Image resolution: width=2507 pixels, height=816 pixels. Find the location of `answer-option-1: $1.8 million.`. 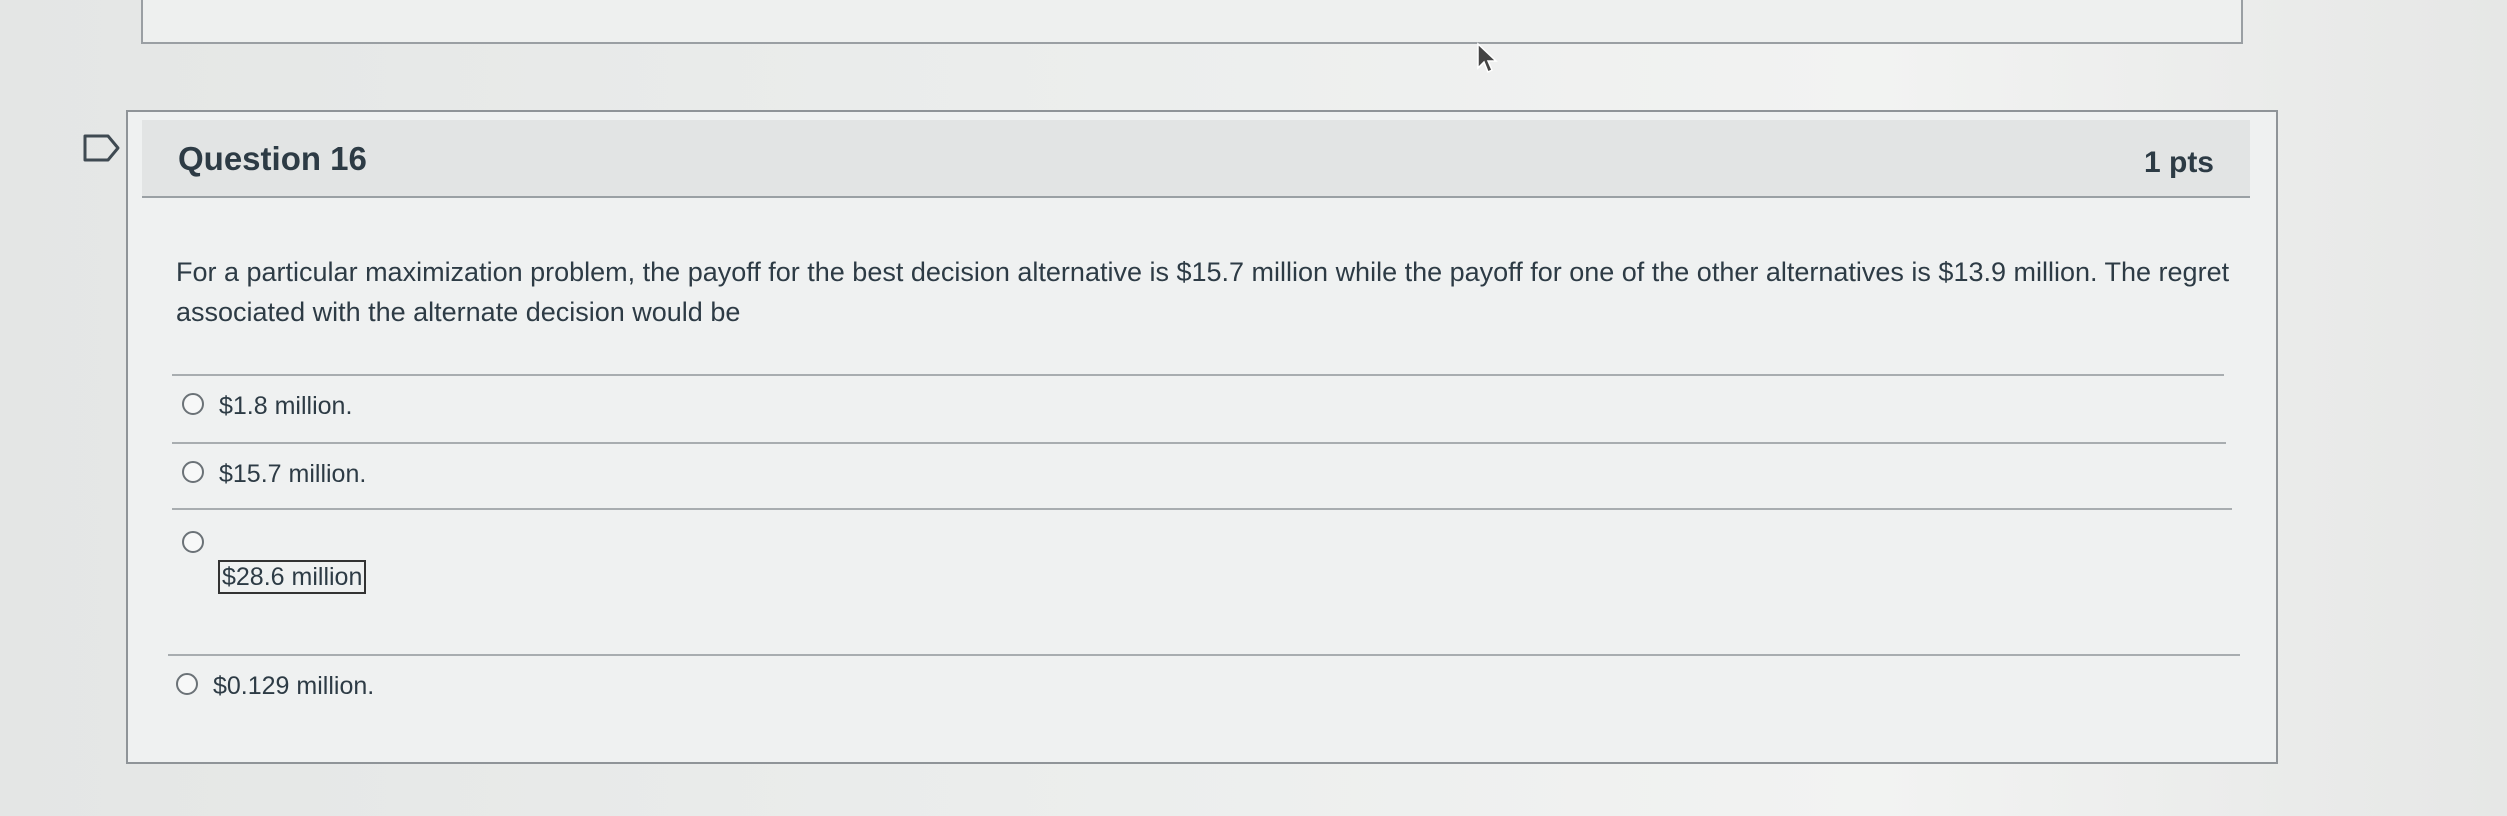

answer-option-1: $1.8 million. is located at coordinates (267, 406).